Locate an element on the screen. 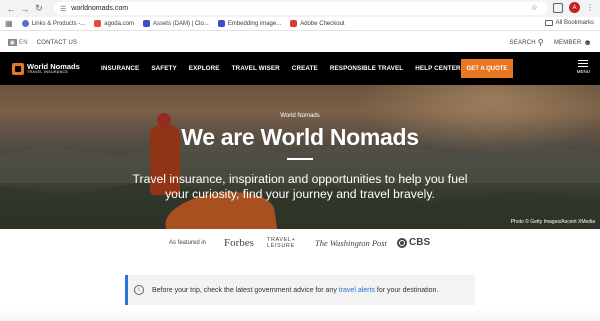  nav-item-responsible-travel: RESPONSIBLE TRAVEL is located at coordinates (366, 68).